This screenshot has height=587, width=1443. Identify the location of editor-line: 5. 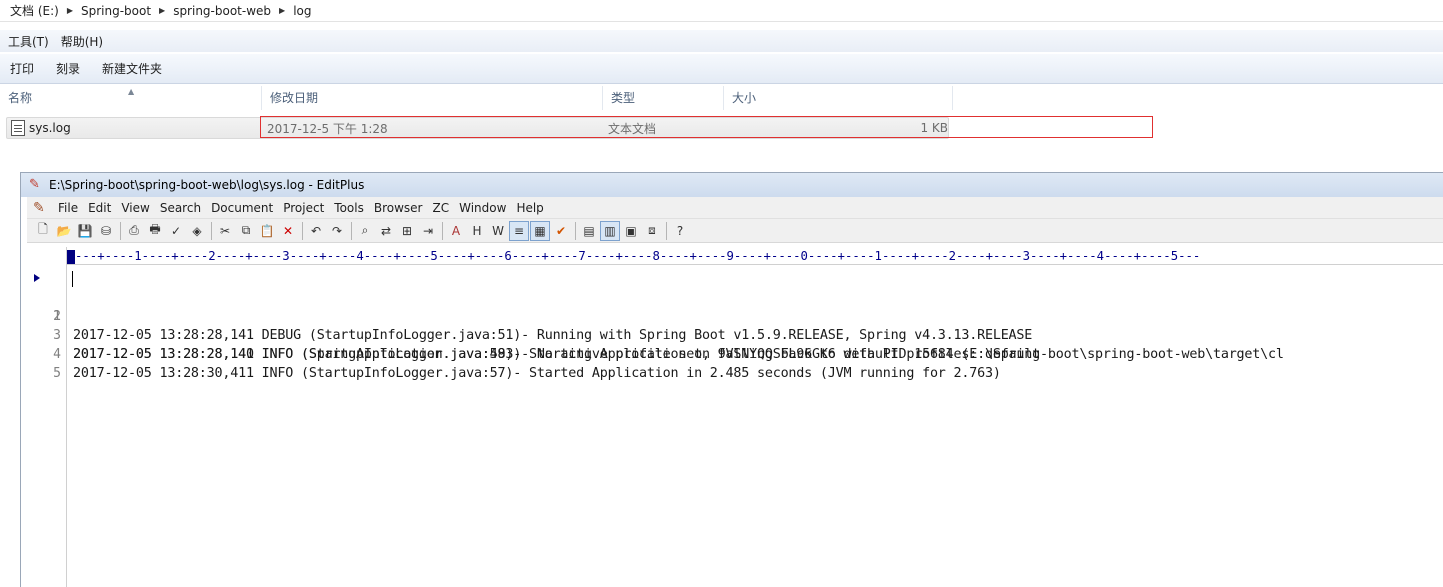
(735, 363).